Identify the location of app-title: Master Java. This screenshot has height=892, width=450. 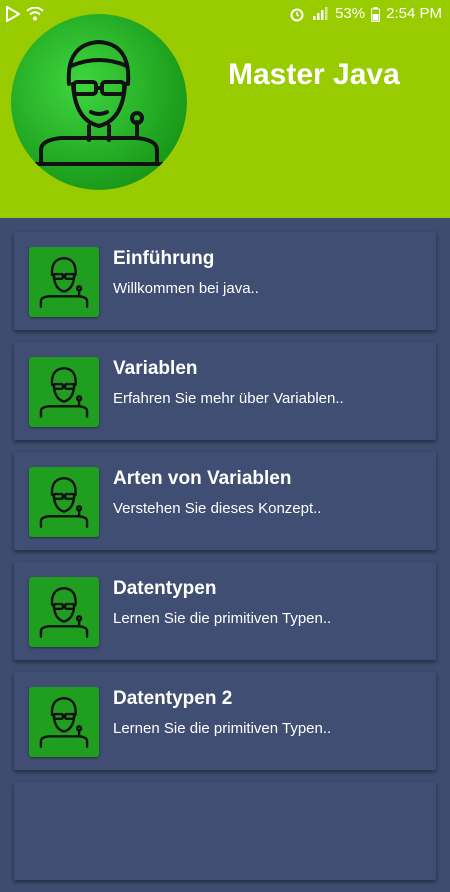
(314, 74).